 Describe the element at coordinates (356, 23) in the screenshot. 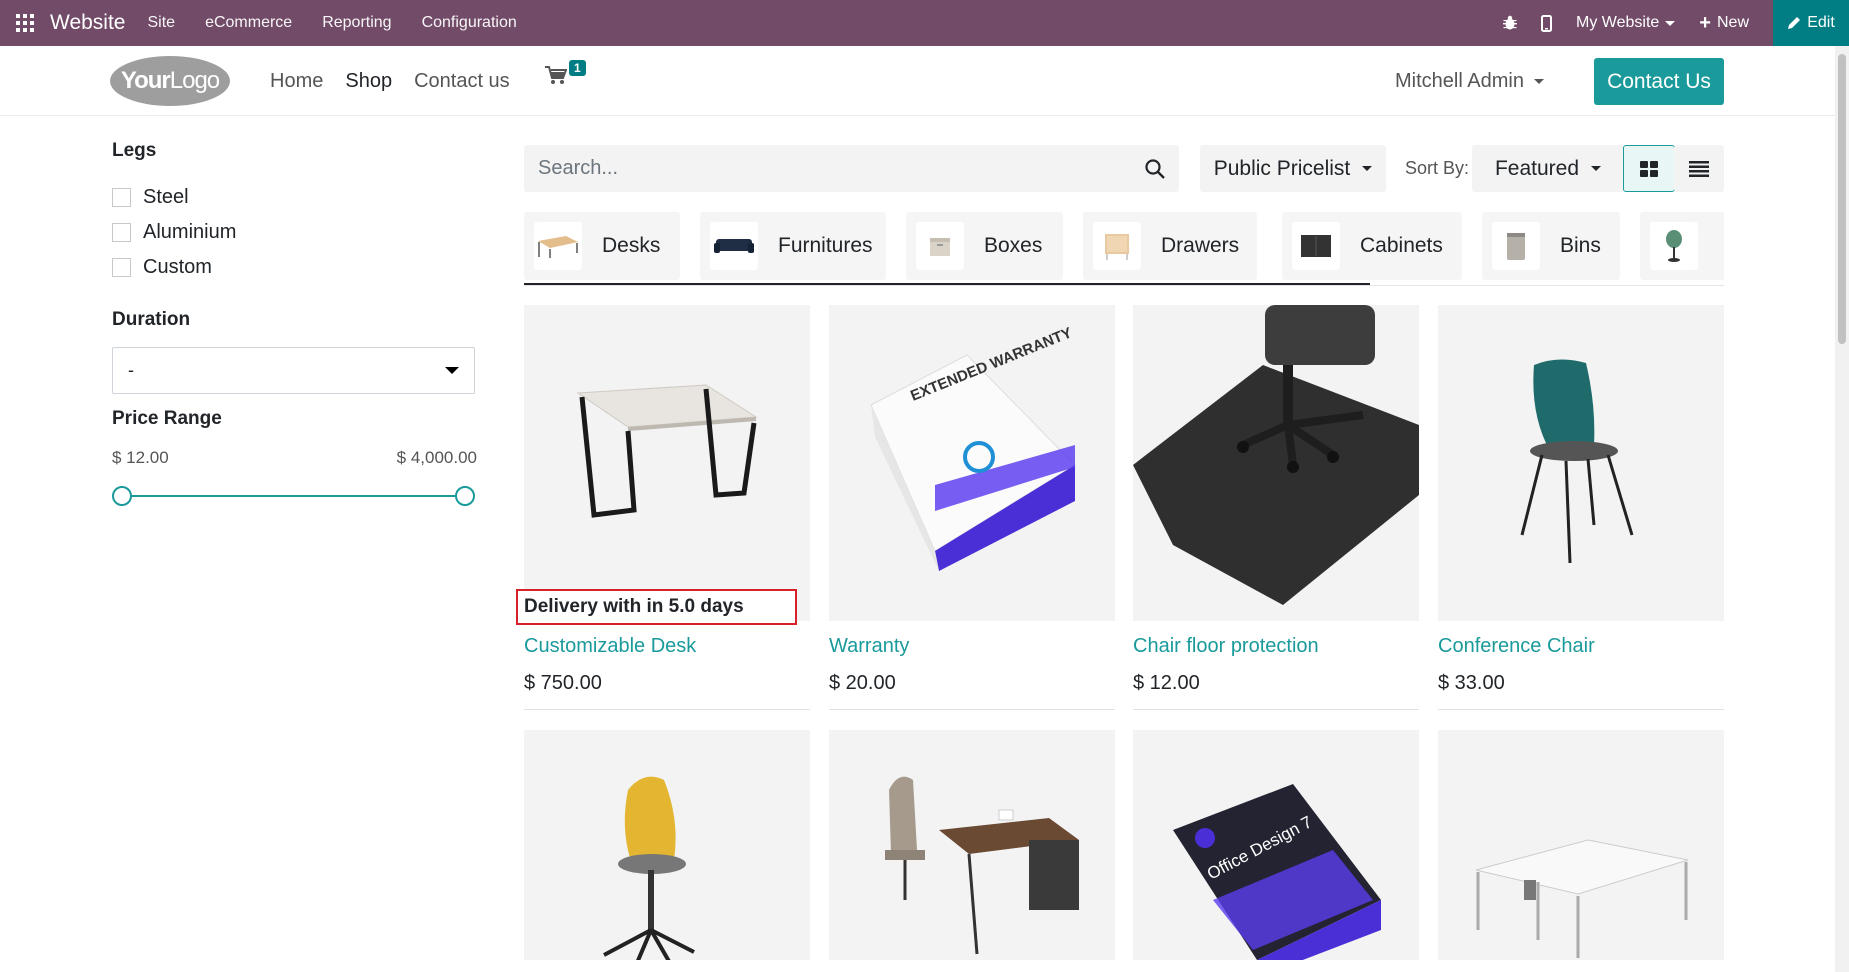

I see `menu-reporting: Reporting` at that location.